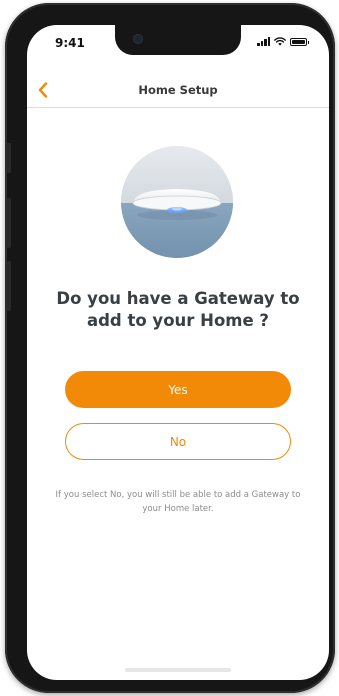 This screenshot has width=339, height=696. I want to click on gateway-illustration, so click(177, 202).